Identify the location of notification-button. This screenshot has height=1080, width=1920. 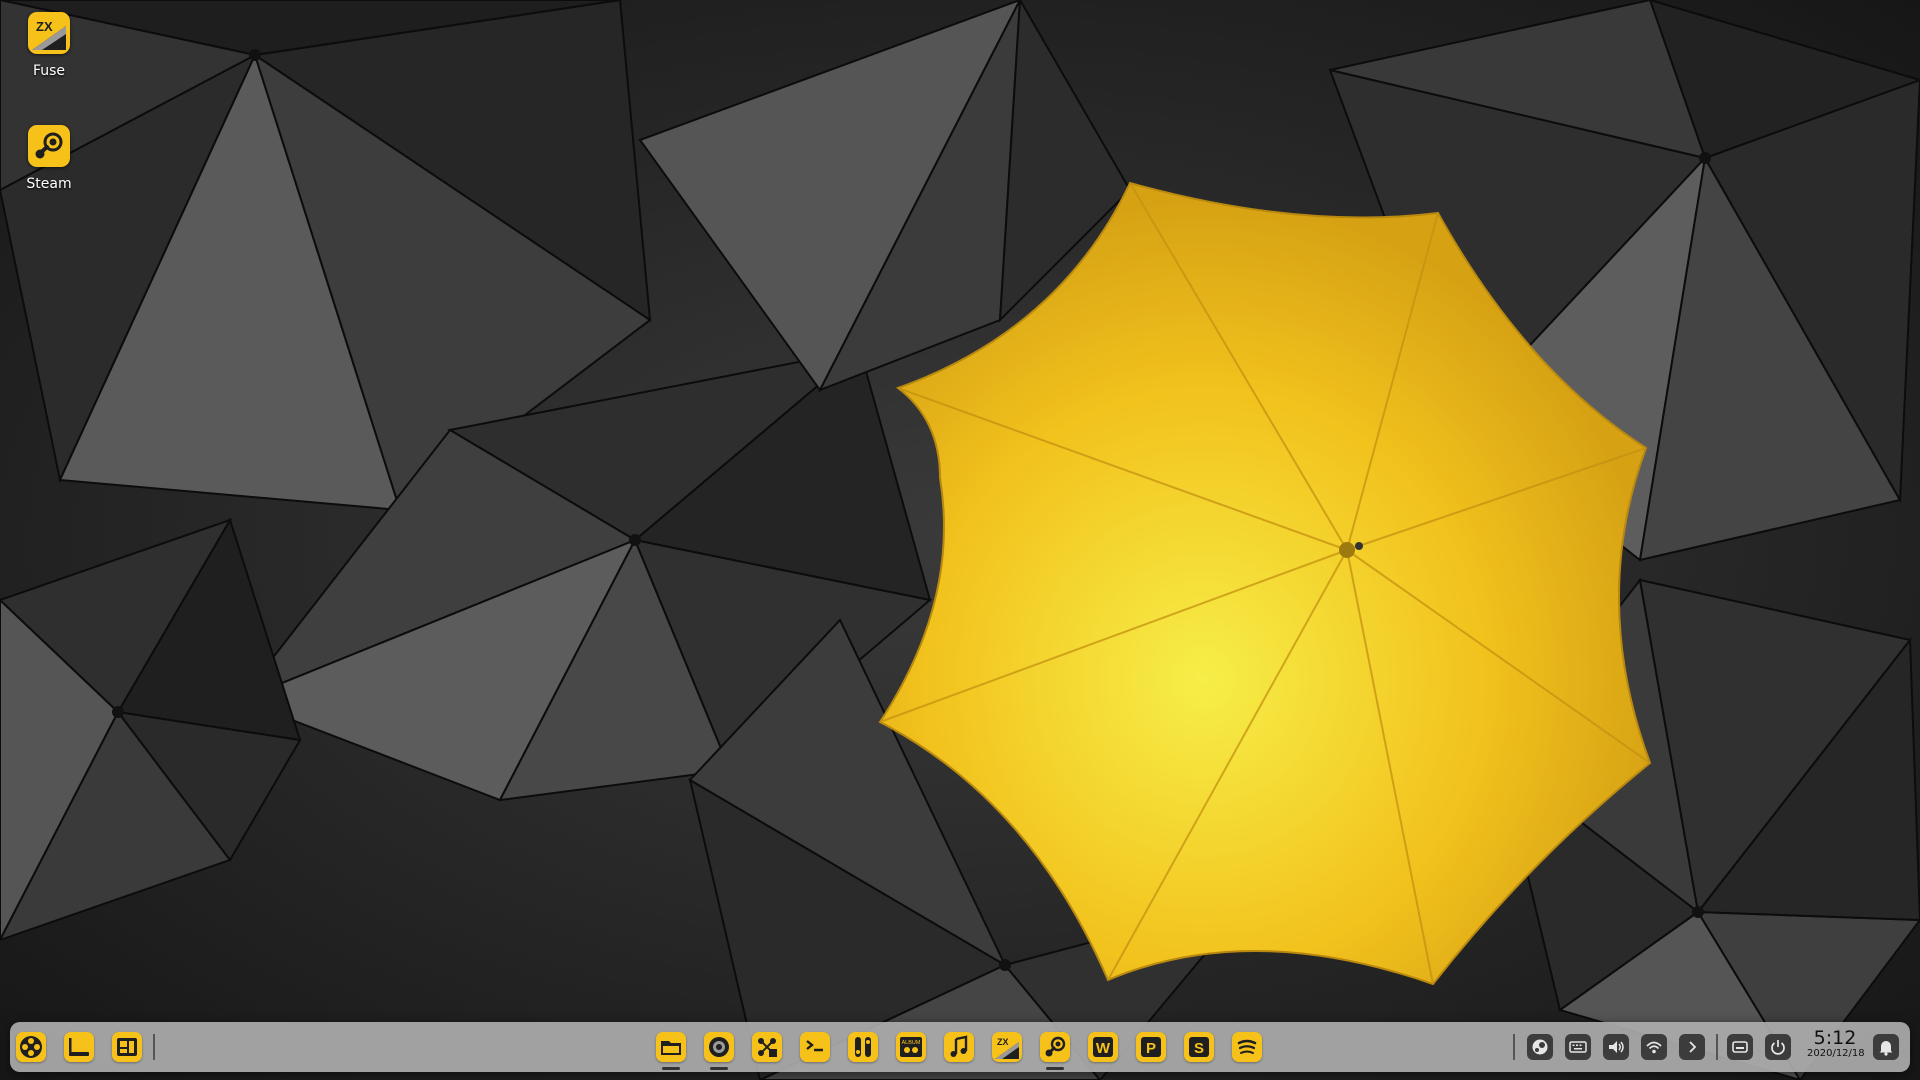
(1886, 1047).